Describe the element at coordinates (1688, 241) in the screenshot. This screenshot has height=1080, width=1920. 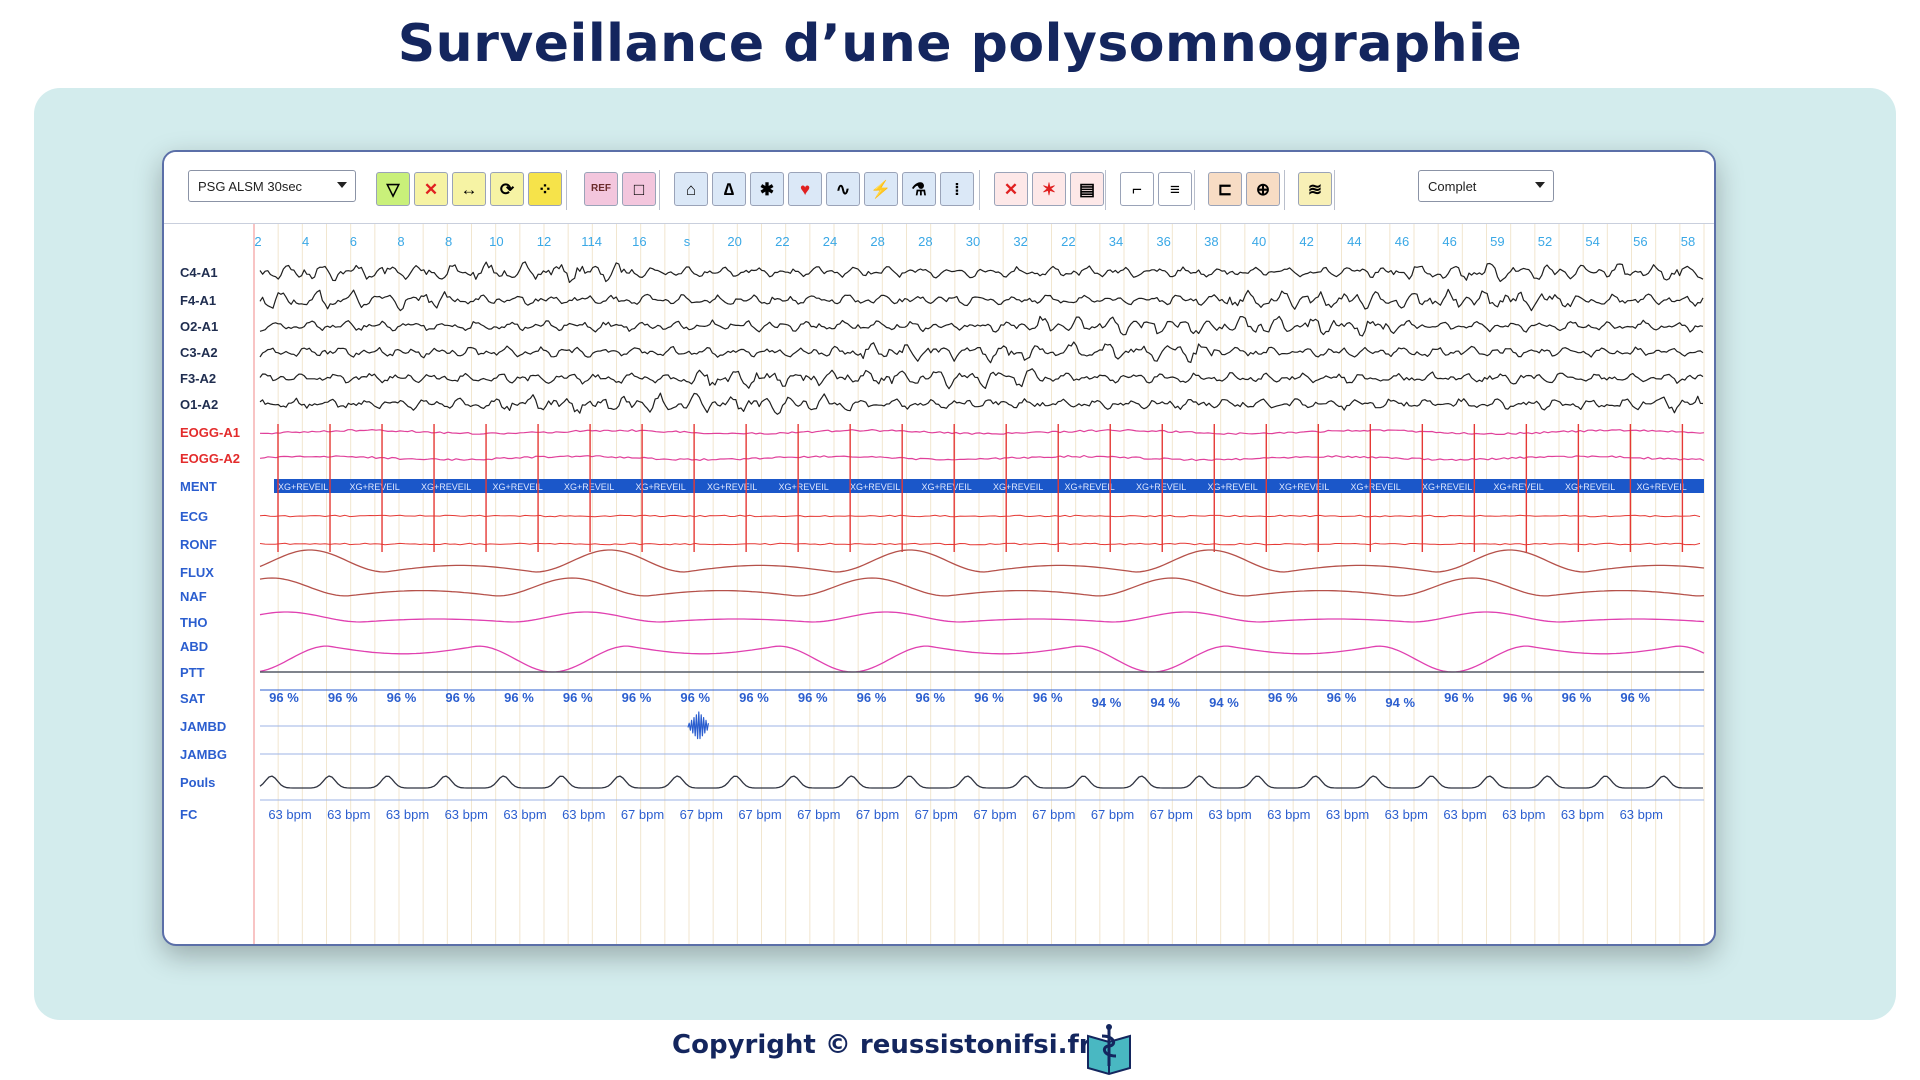
I see `time-axis-label: 58` at that location.